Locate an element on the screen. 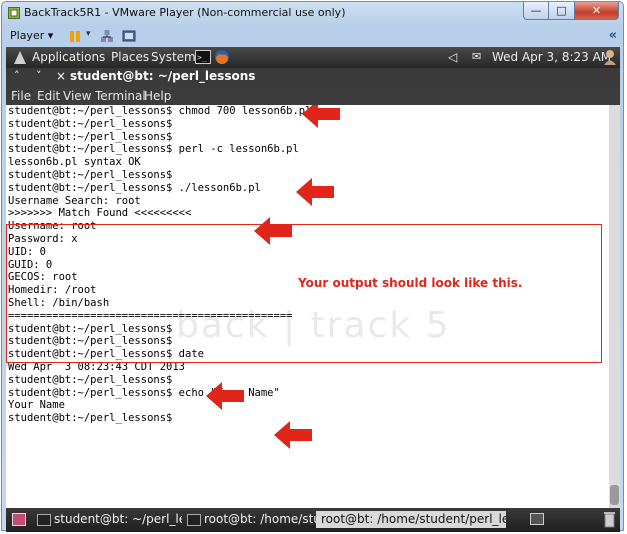  player-menu-button: Player ▾ is located at coordinates (31, 35).